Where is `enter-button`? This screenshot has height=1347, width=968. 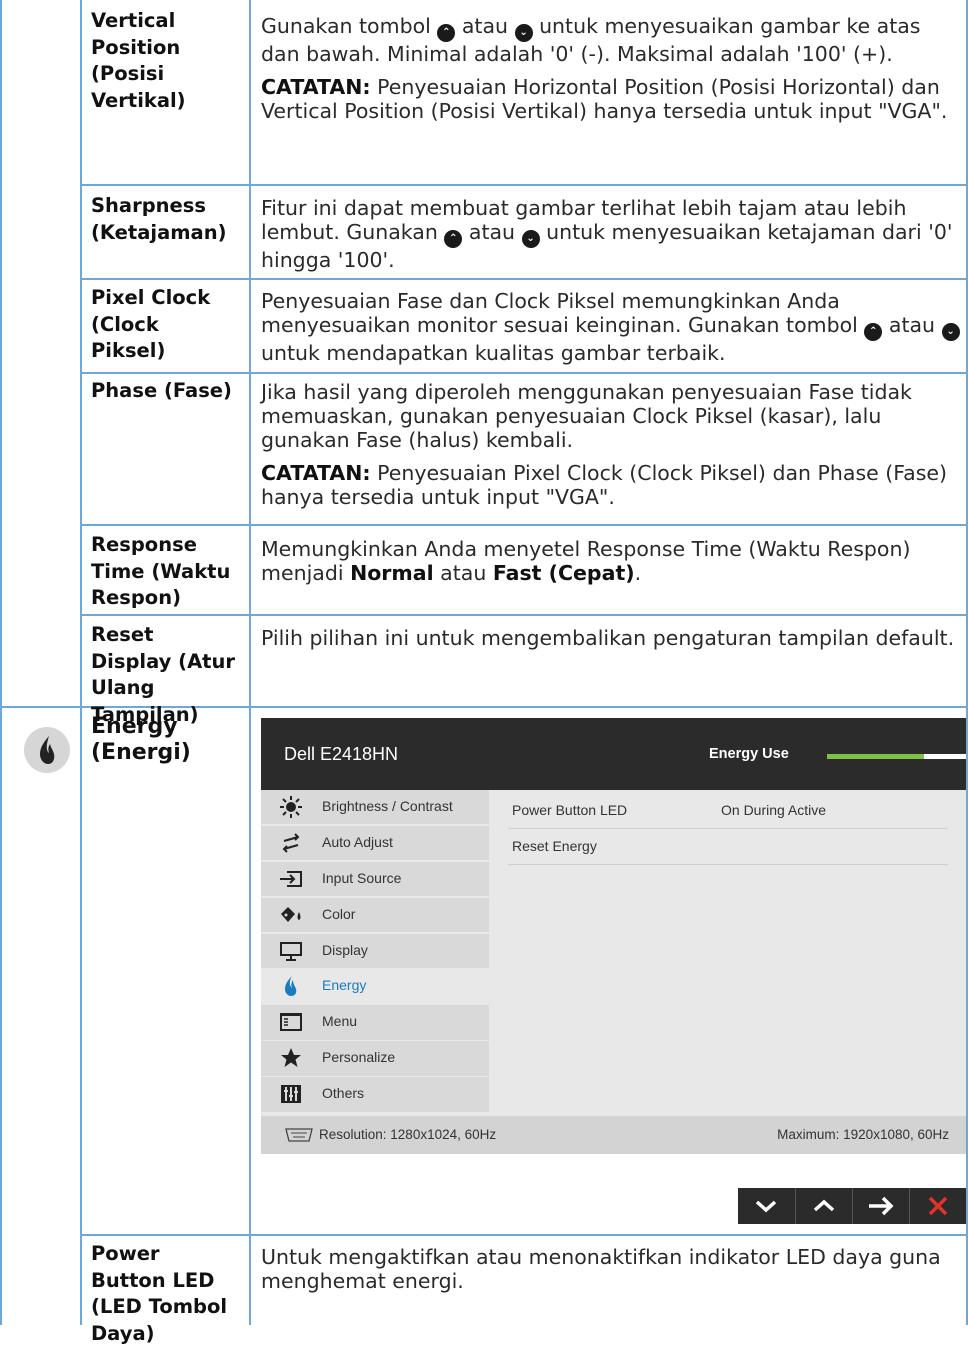
enter-button is located at coordinates (880, 1206).